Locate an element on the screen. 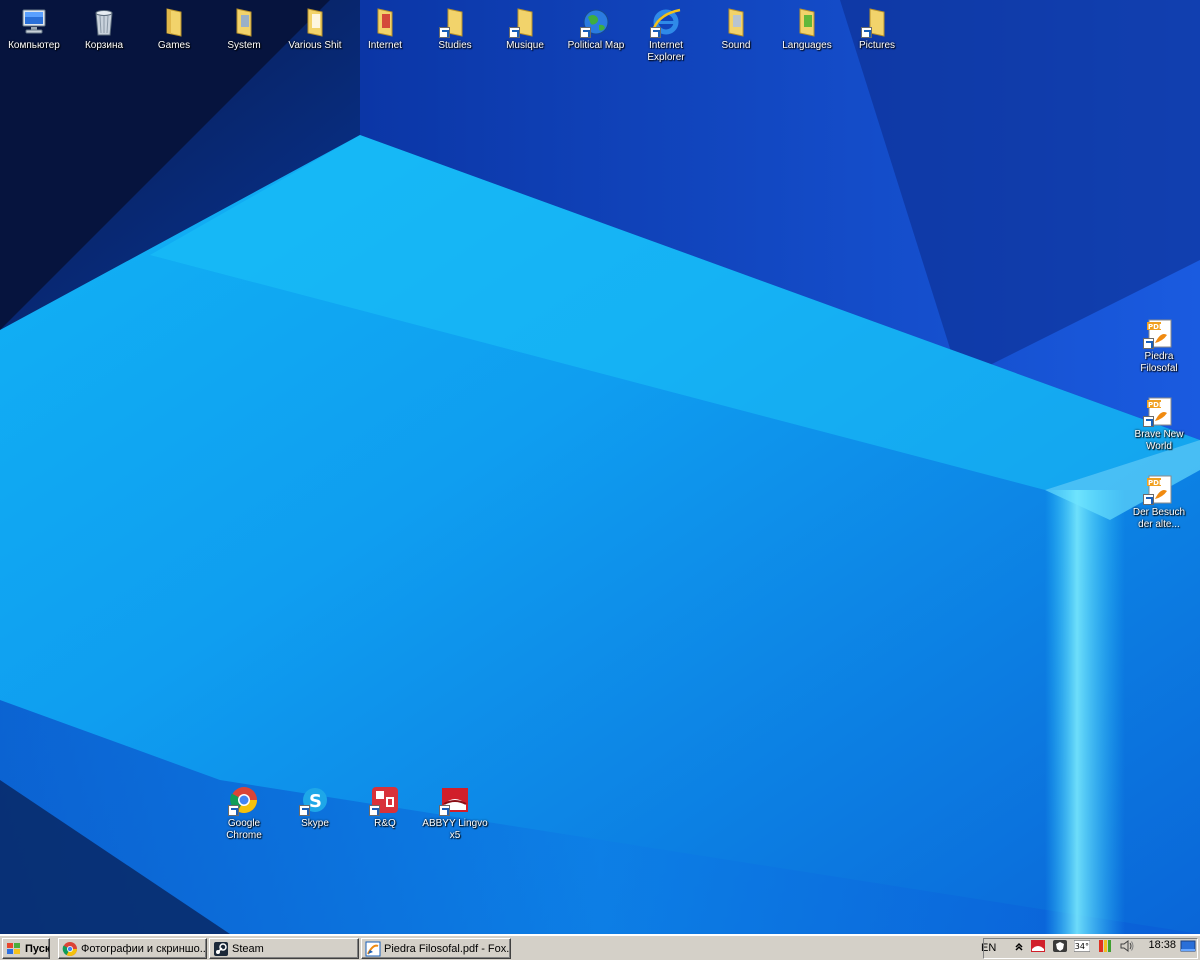  abbyy-tray-icon is located at coordinates (1038, 946).